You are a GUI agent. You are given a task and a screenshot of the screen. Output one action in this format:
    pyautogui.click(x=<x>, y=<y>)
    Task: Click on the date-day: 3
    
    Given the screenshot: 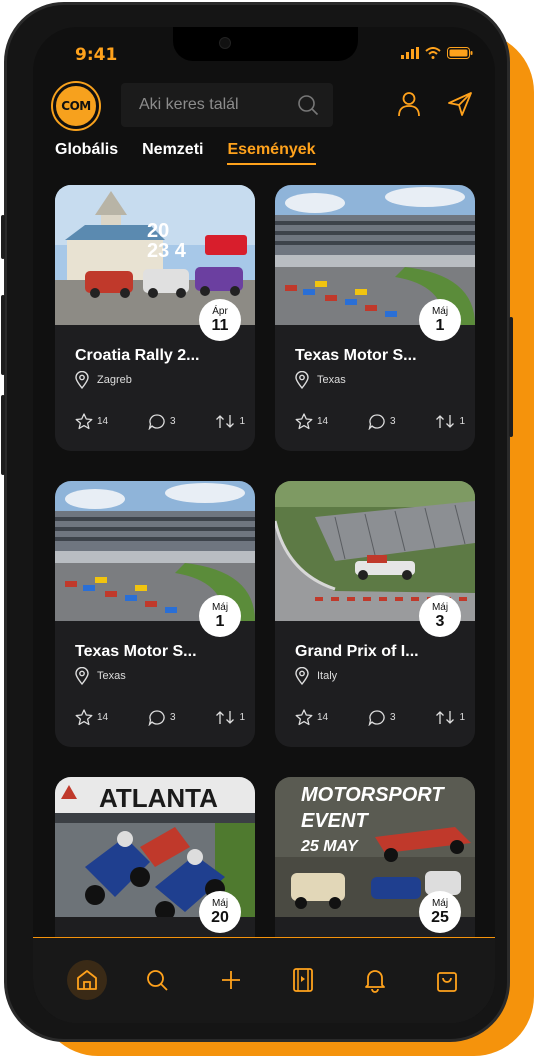 What is the action you would take?
    pyautogui.click(x=440, y=621)
    